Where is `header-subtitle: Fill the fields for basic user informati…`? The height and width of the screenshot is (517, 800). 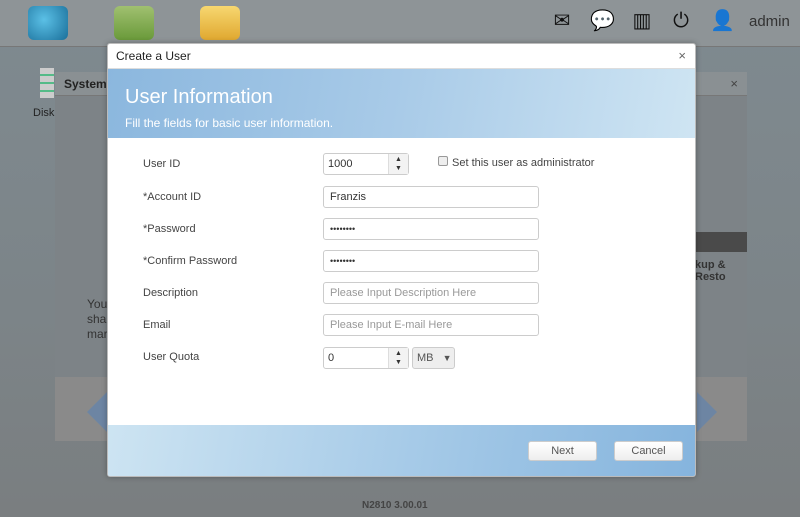
header-subtitle: Fill the fields for basic user informati… is located at coordinates (229, 123).